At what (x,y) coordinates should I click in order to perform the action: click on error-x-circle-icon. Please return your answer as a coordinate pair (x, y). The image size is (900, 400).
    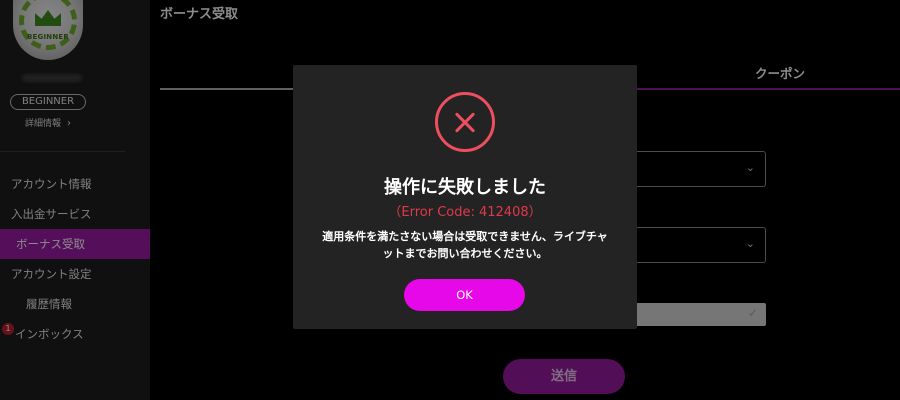
    Looking at the image, I should click on (465, 122).